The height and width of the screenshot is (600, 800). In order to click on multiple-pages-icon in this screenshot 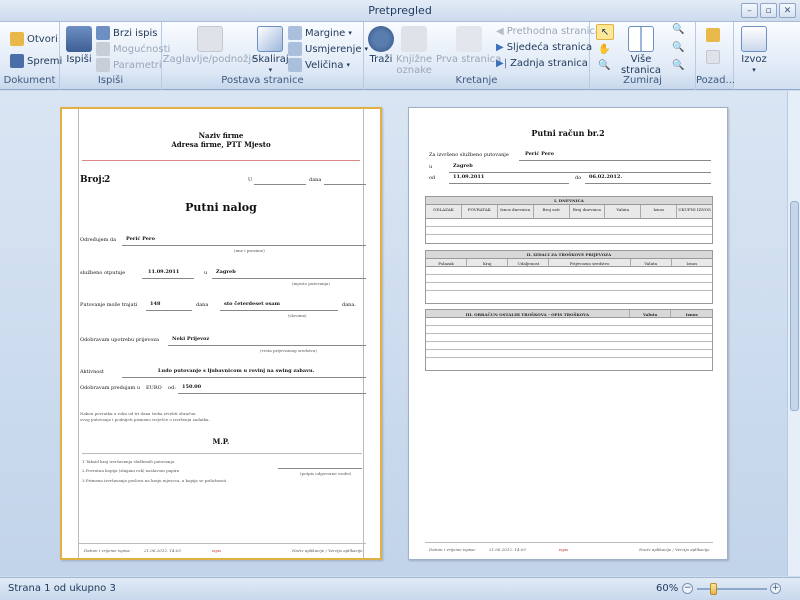, I will do `click(641, 39)`.